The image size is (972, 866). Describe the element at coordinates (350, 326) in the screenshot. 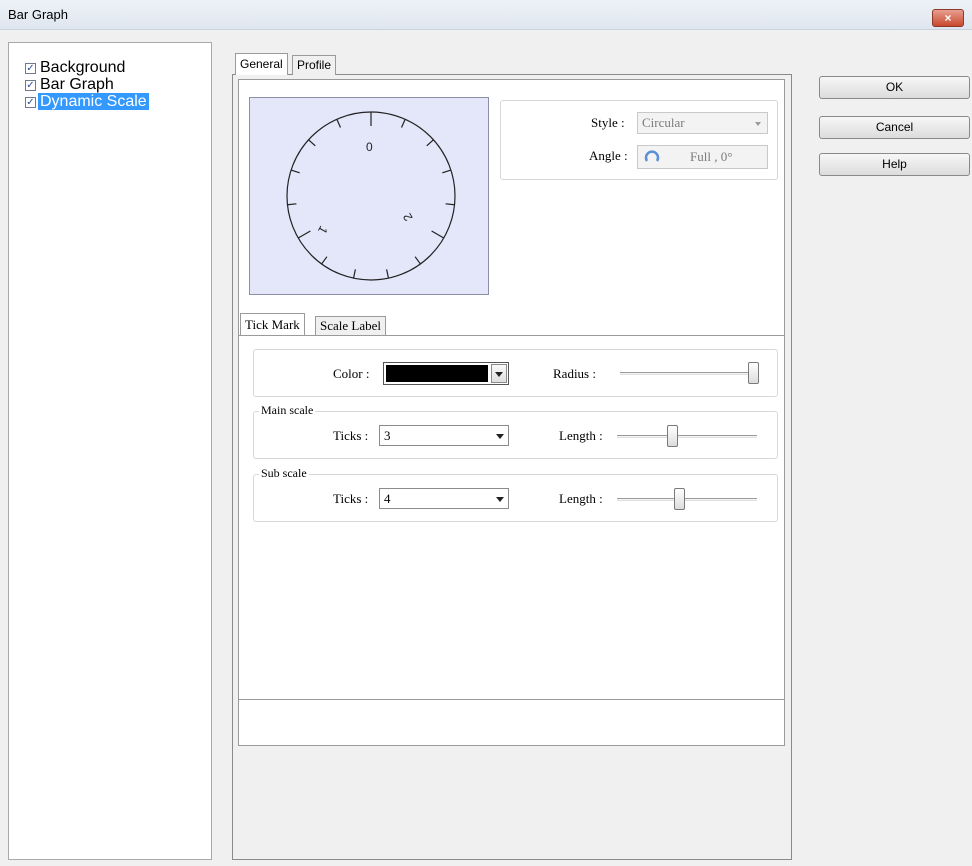

I see `tab-scale-label: Scale Label` at that location.